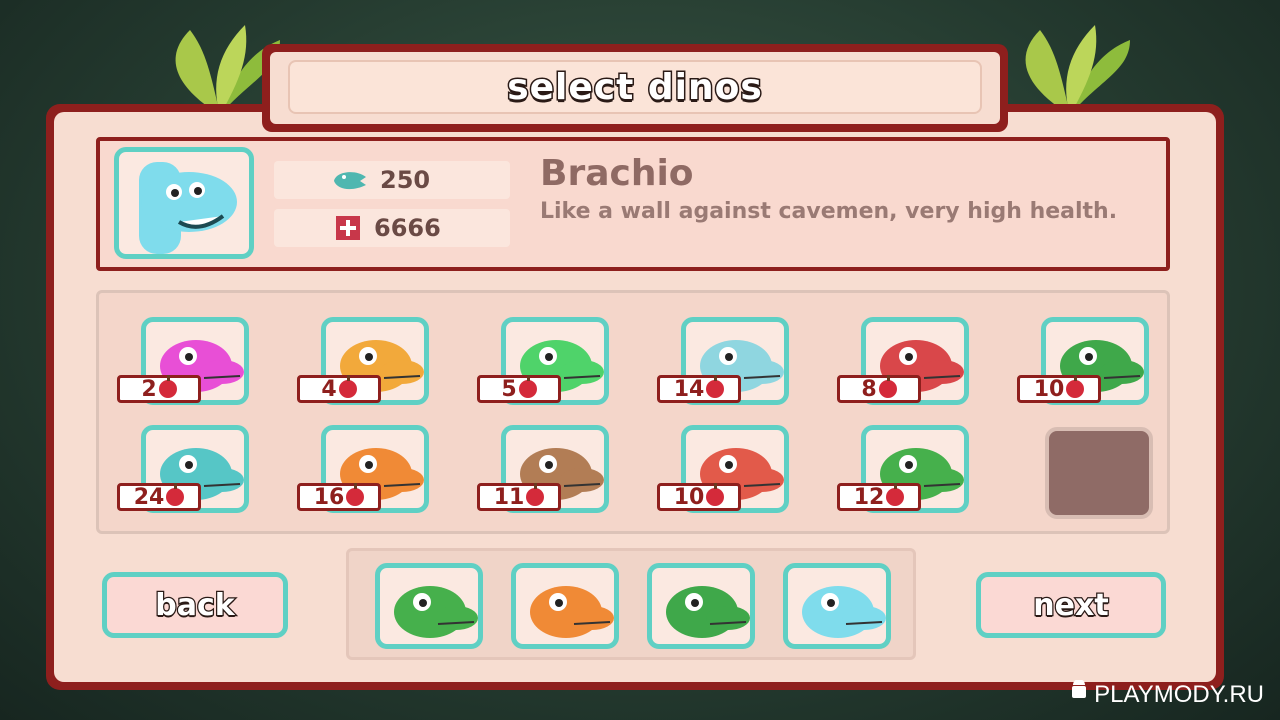 This screenshot has height=720, width=1280. I want to click on dino-slot-teal-brachio: 24, so click(183, 469).